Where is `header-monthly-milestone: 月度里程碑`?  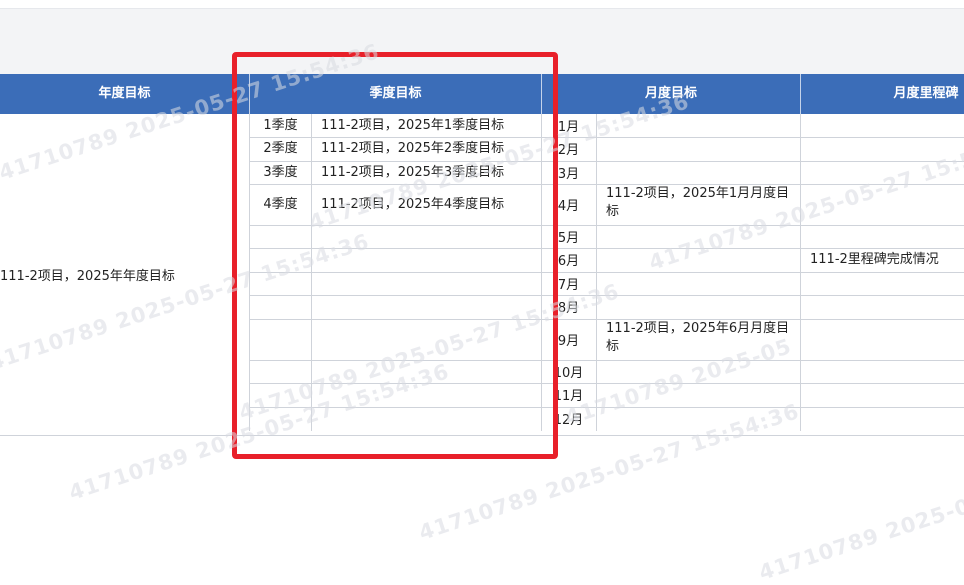 header-monthly-milestone: 月度里程碑 is located at coordinates (926, 93).